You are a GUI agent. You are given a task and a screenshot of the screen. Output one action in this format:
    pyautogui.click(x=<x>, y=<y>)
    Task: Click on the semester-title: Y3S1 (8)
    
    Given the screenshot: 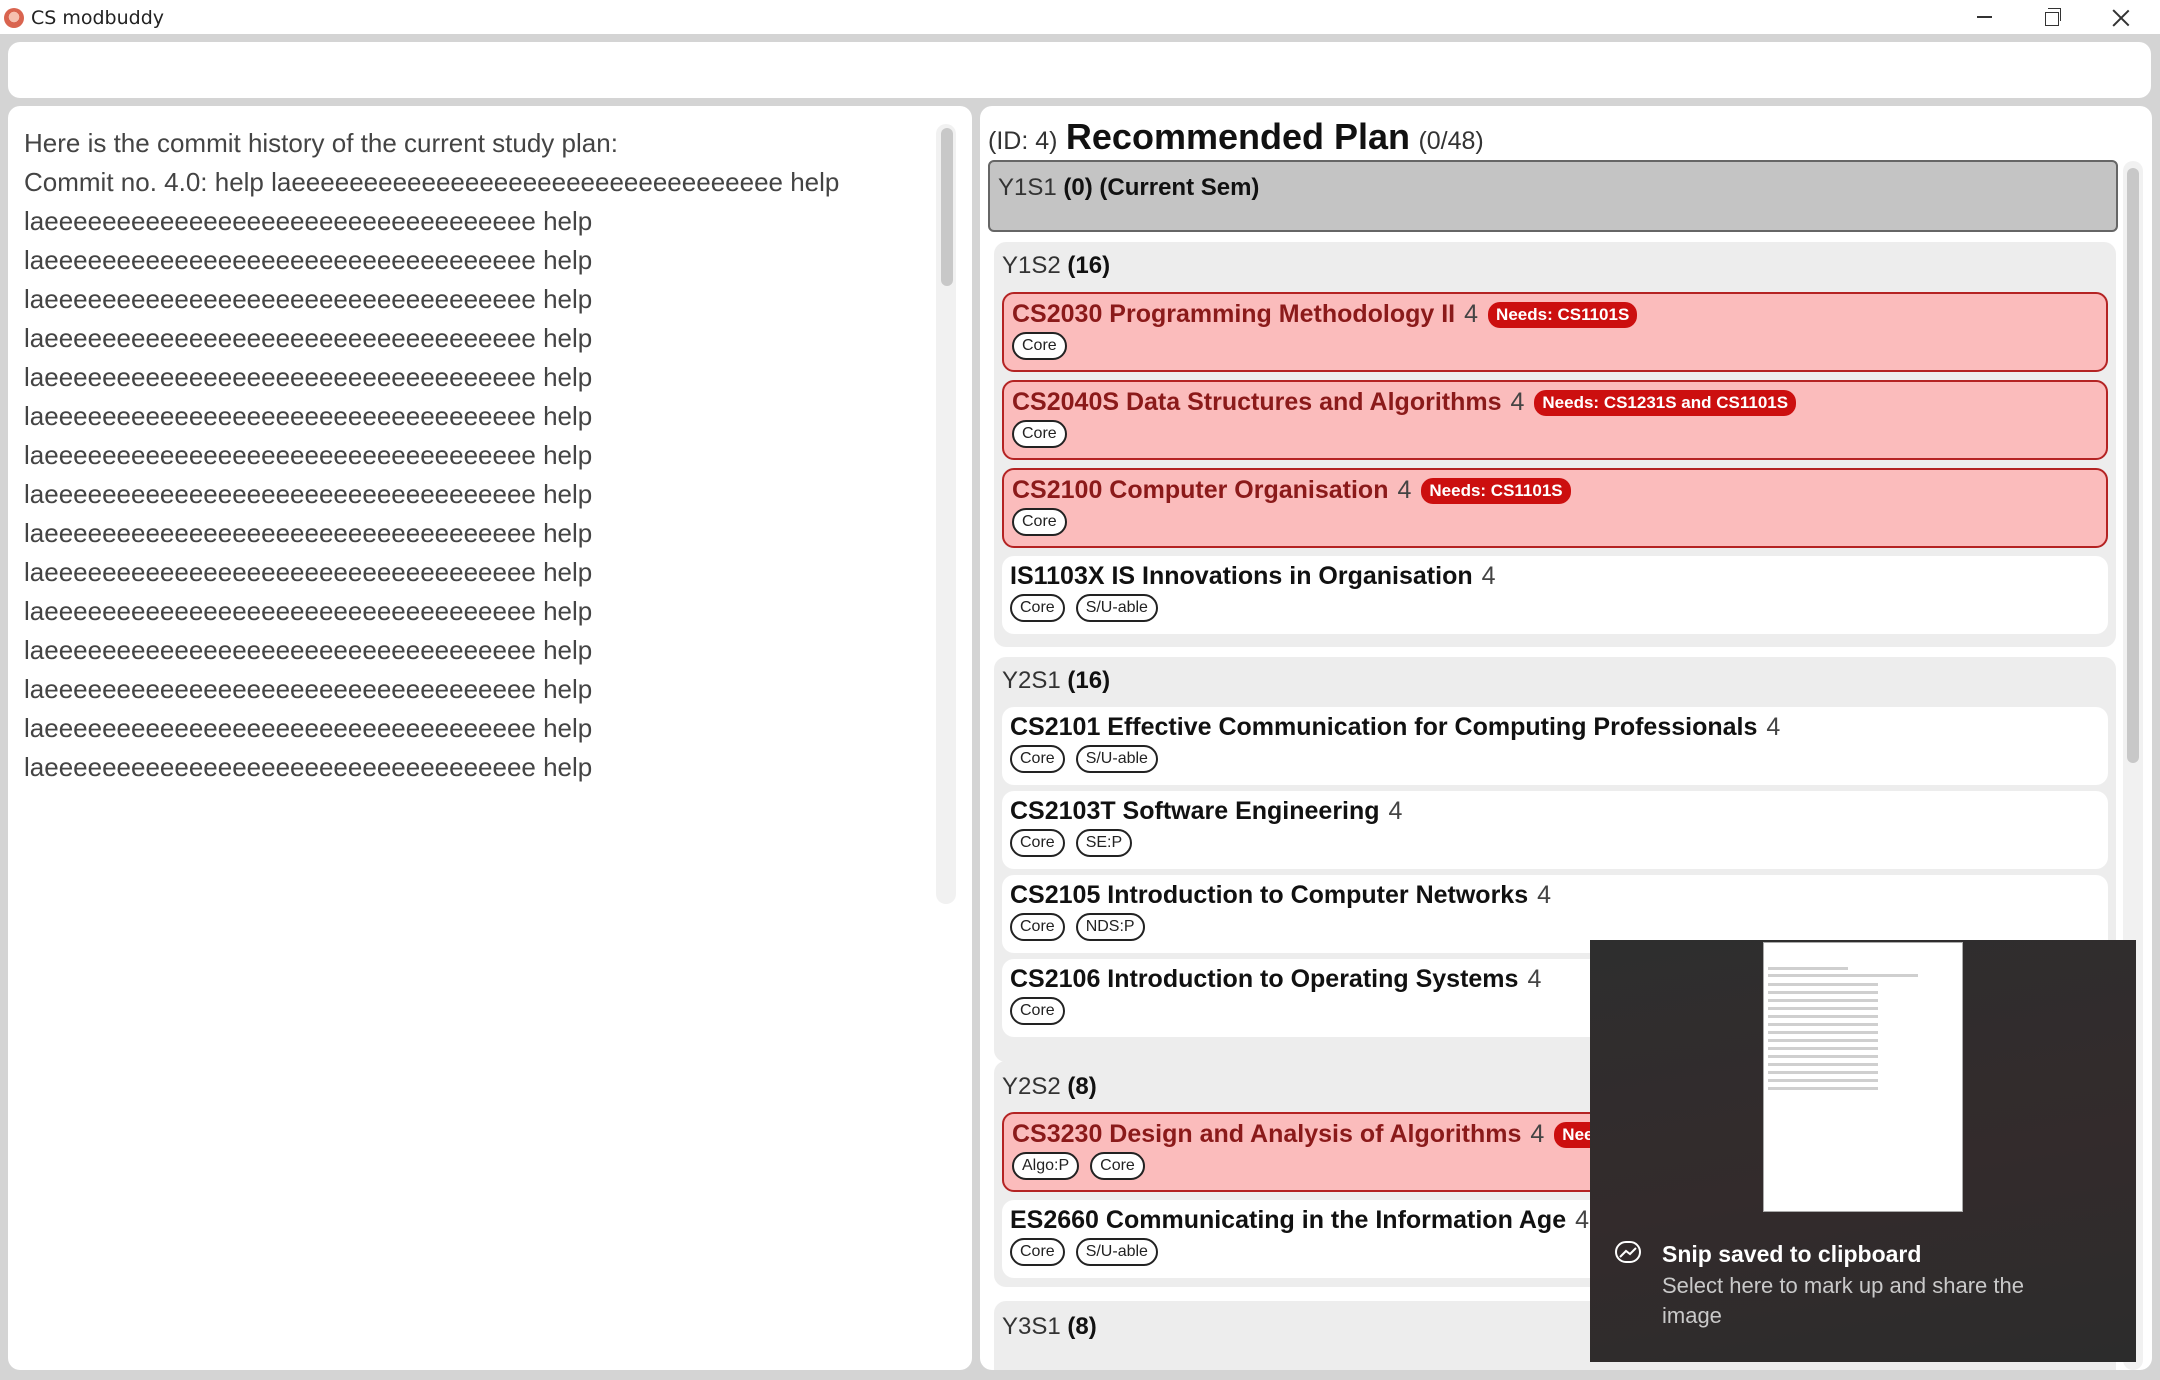 What is the action you would take?
    pyautogui.click(x=1049, y=1327)
    